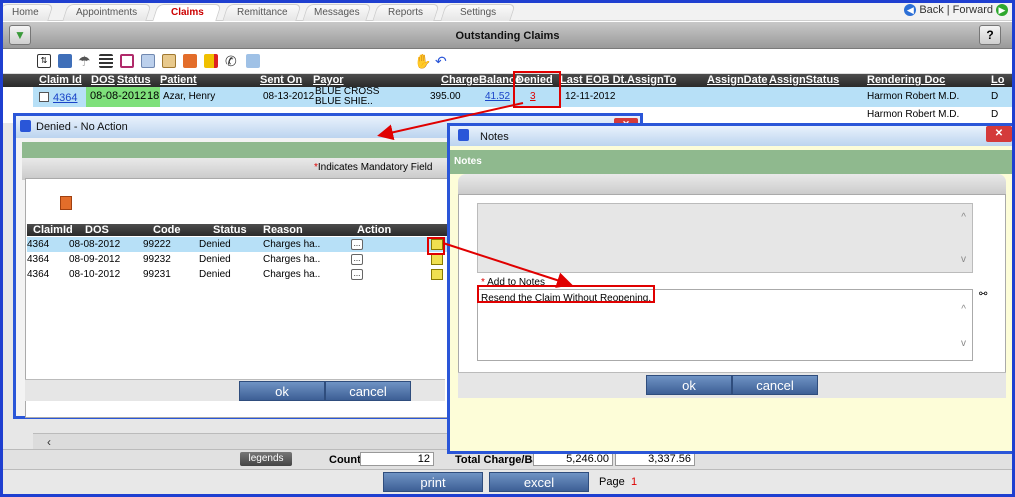  What do you see at coordinates (475, 195) in the screenshot?
I see `annotation-arrows` at bounding box center [475, 195].